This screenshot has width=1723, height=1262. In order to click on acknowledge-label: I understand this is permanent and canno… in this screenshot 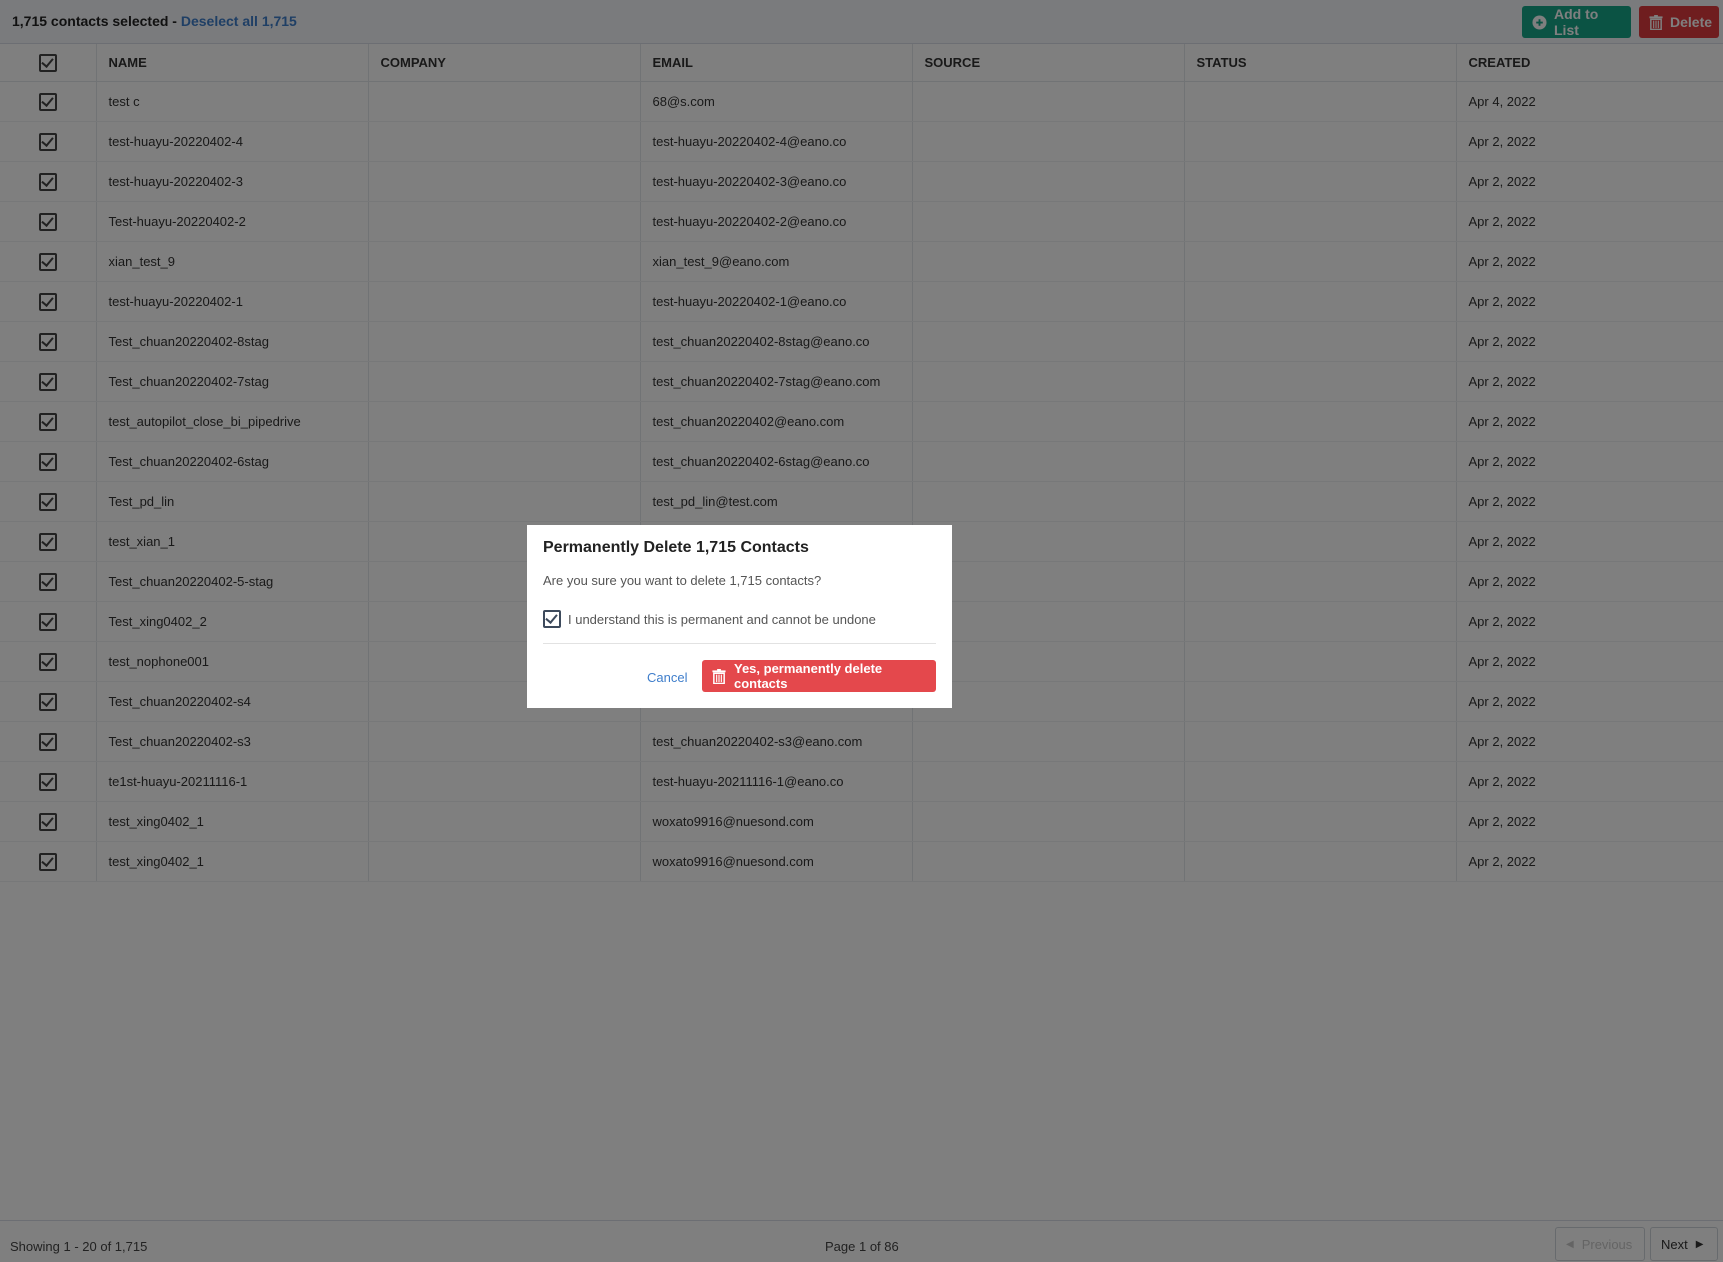, I will do `click(722, 619)`.